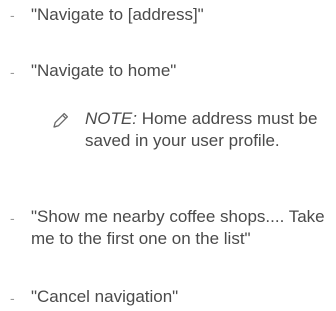  What do you see at coordinates (111, 118) in the screenshot?
I see `note-label: NOTE:` at bounding box center [111, 118].